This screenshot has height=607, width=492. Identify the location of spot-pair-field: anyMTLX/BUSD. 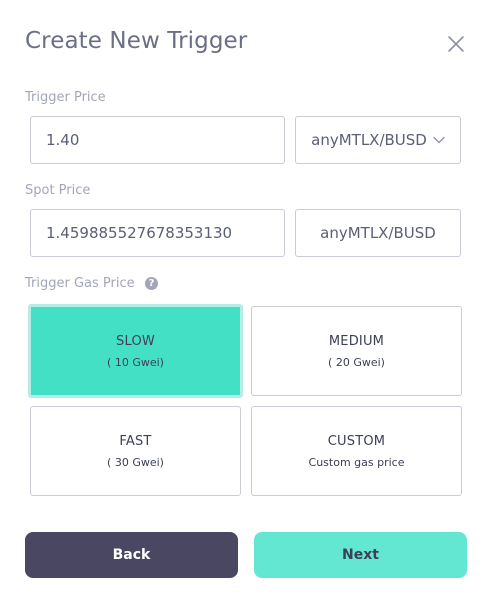
(378, 233).